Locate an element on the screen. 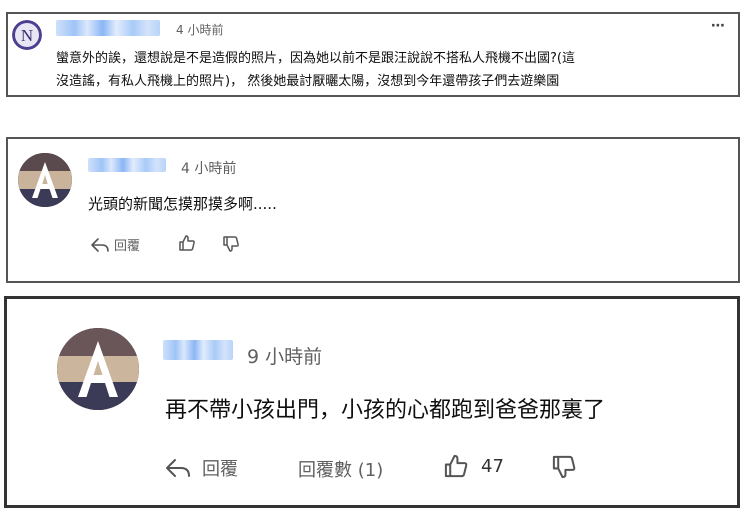 The image size is (745, 514). like-button is located at coordinates (187, 243).